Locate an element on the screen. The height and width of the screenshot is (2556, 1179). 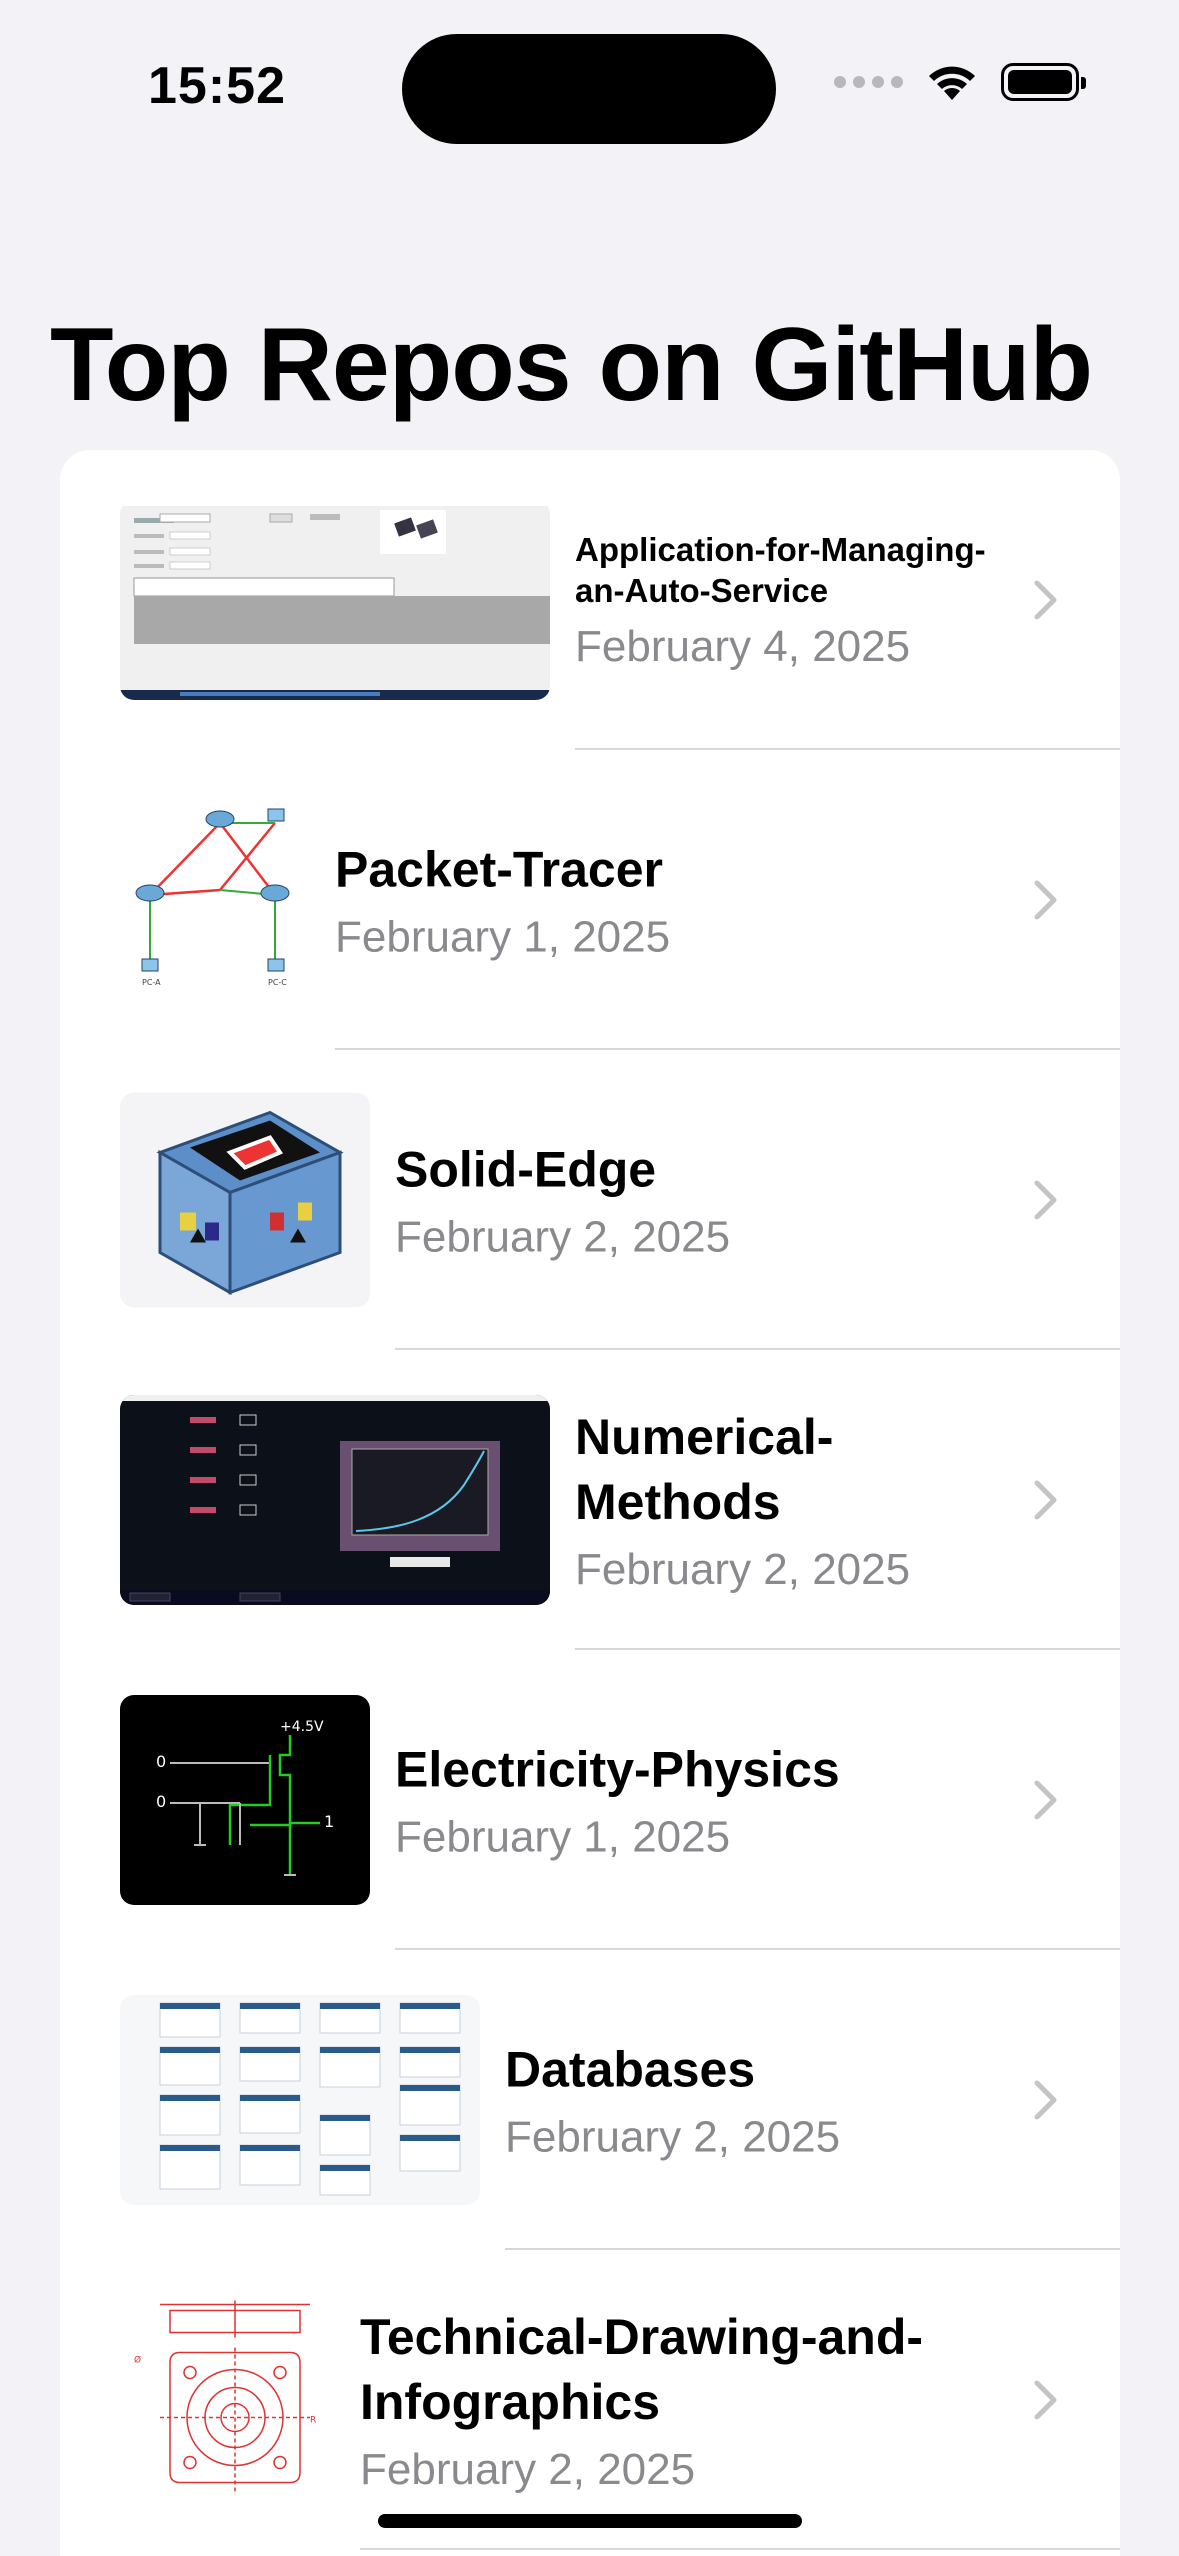
repo-text: Packet-Tracer February 1, 2025 is located at coordinates (675, 900).